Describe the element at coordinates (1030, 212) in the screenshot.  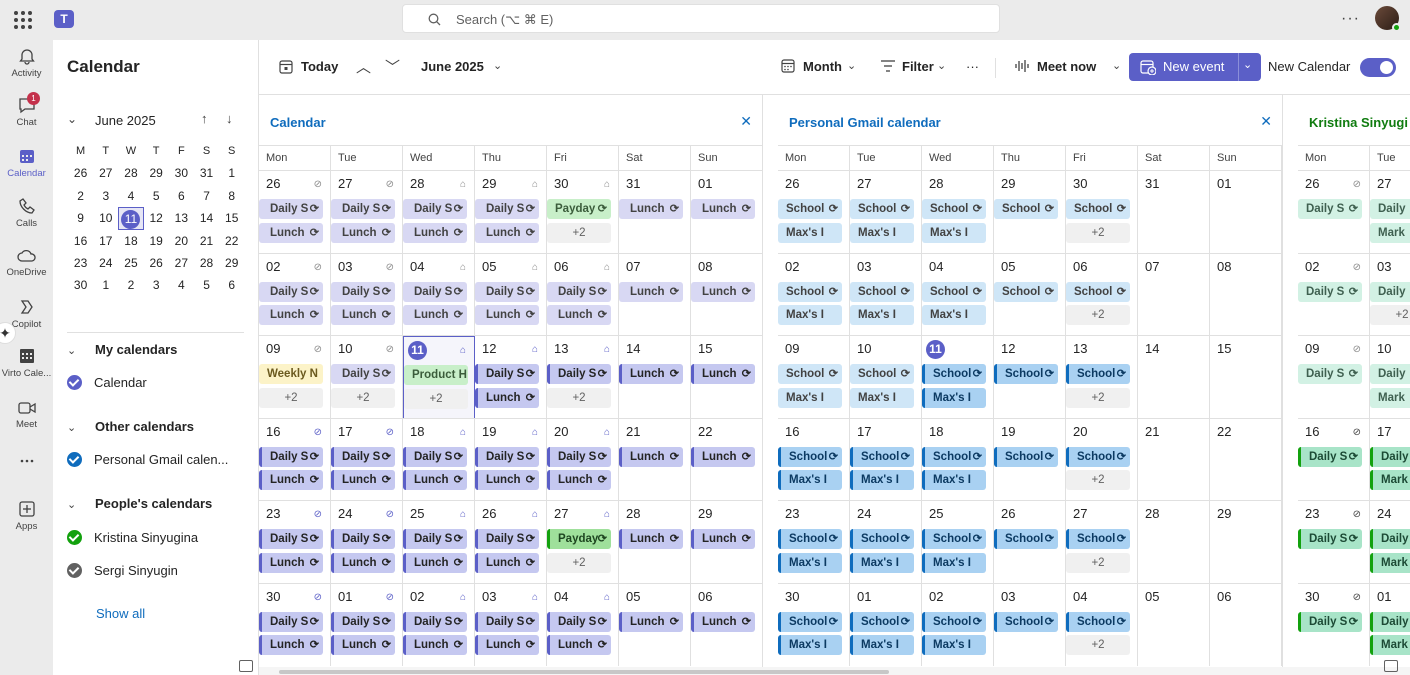
I see `day-cell: 29 School ⟳` at that location.